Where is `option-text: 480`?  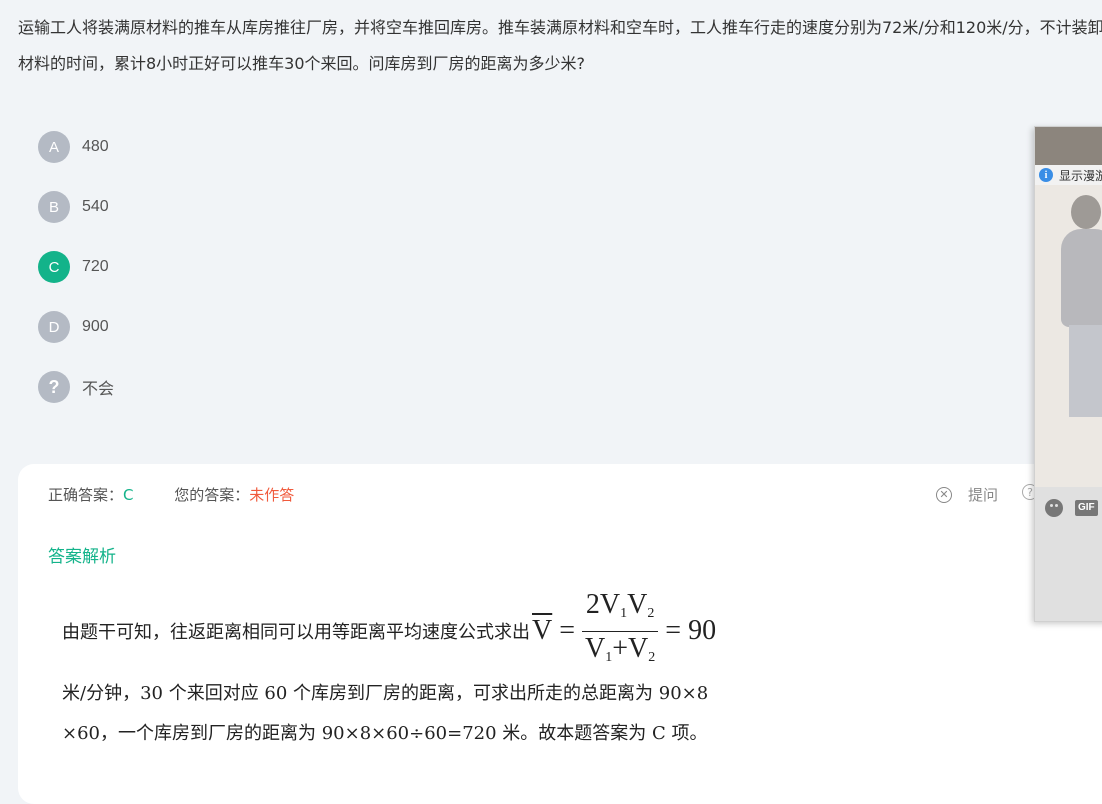 option-text: 480 is located at coordinates (95, 146).